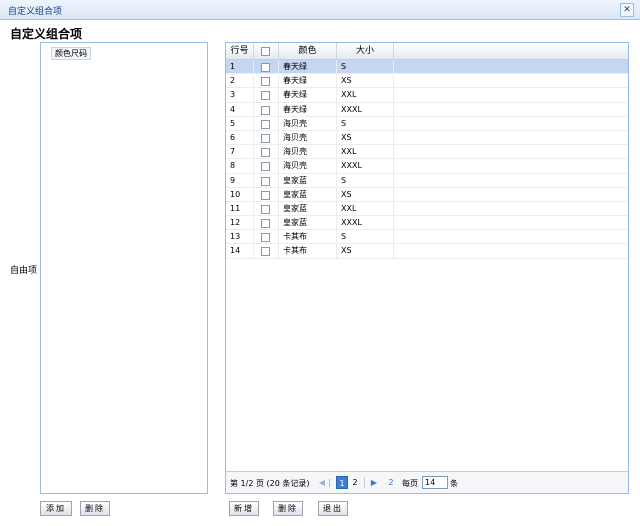  Describe the element at coordinates (35, 12) in the screenshot. I see `window-title: 自定义组合项` at that location.